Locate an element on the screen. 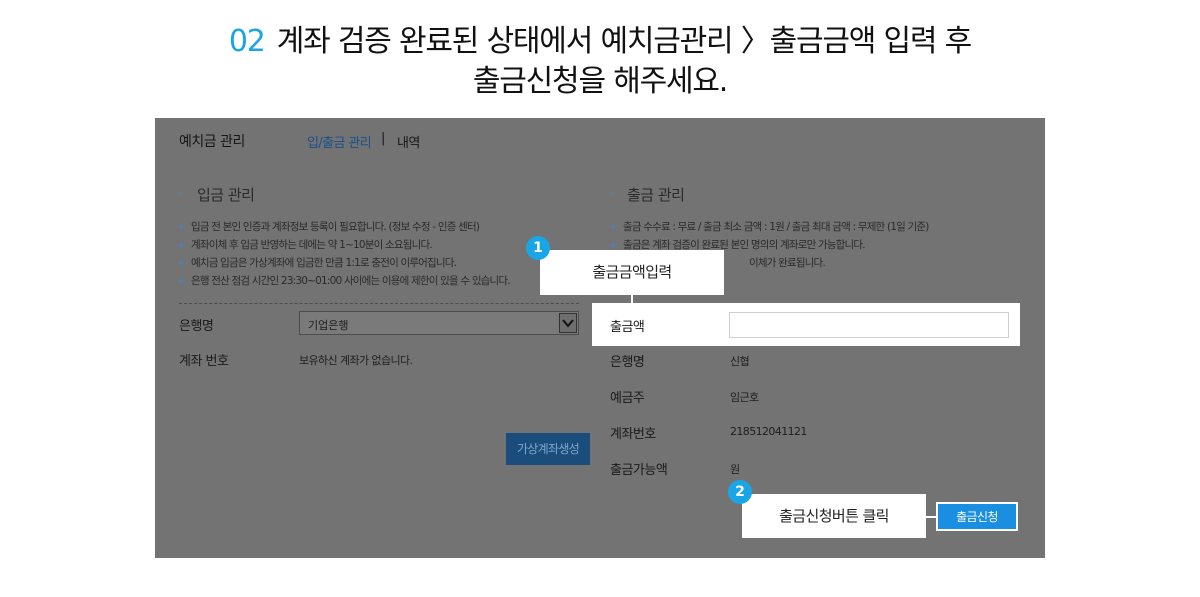 The width and height of the screenshot is (1200, 597). bank-select-value: 기업은행 is located at coordinates (328, 325).